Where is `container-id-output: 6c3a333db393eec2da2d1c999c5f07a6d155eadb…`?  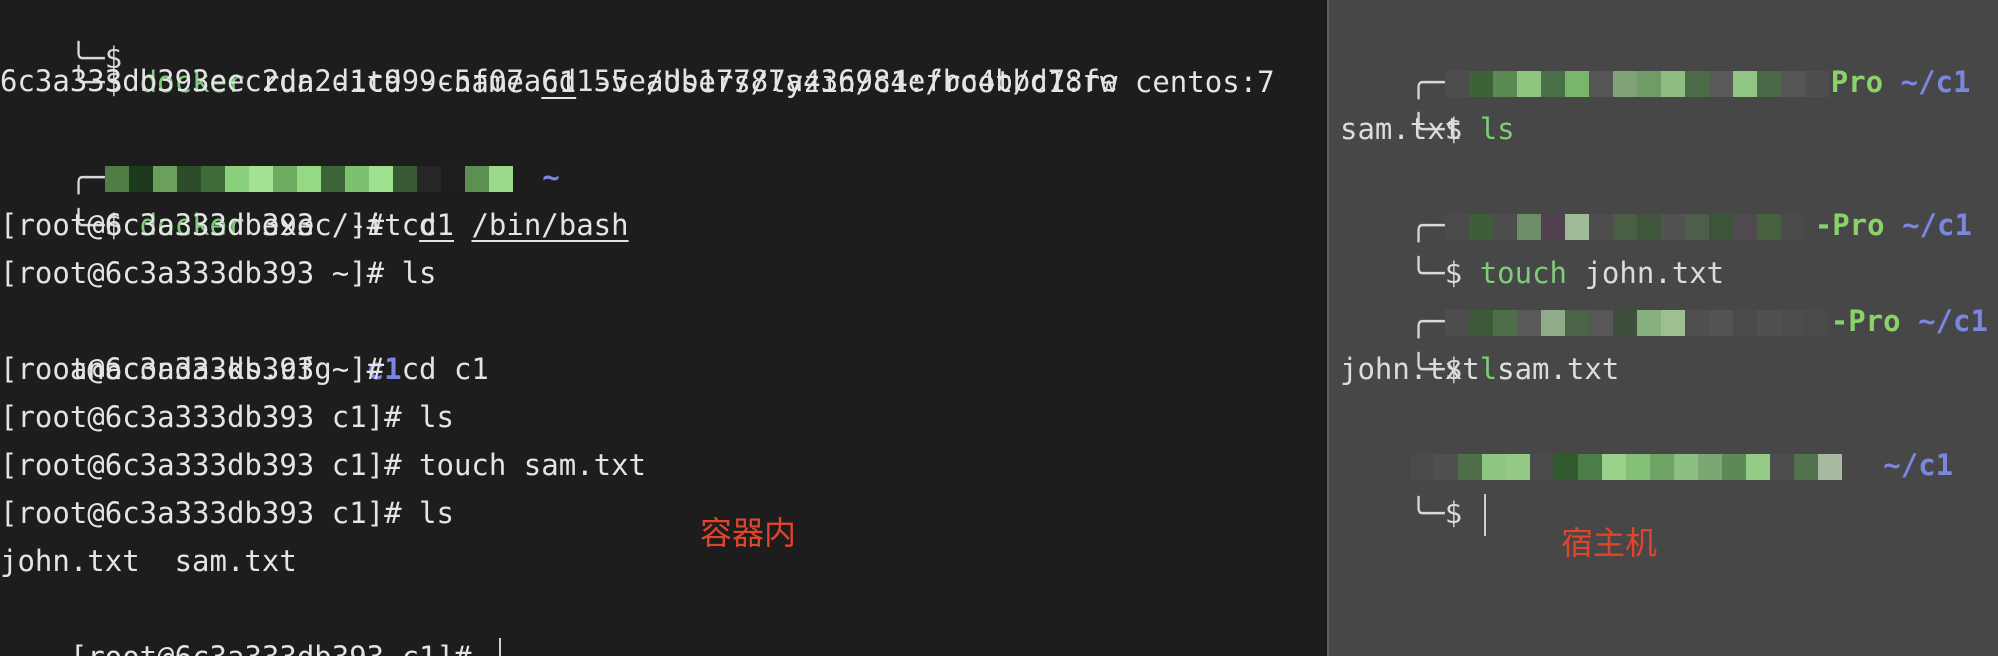
container-id-output: 6c3a333db393eec2da2d1c999c5f07a6d155eadb… is located at coordinates (559, 81).